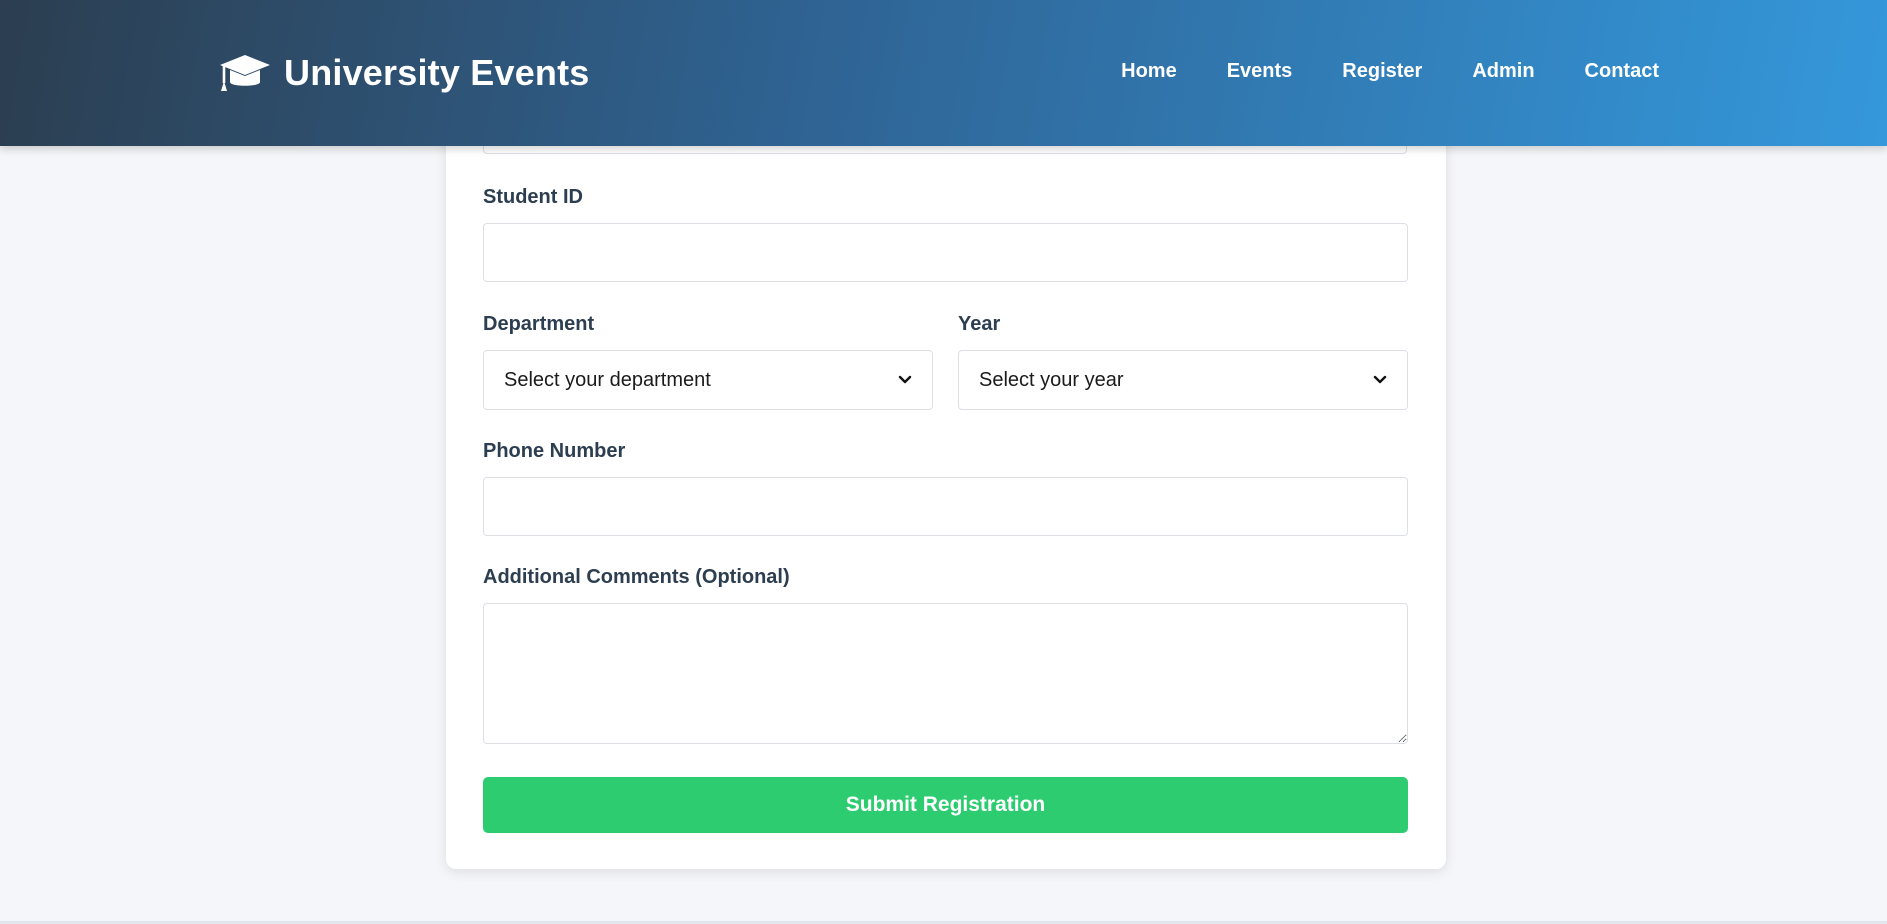 Image resolution: width=1887 pixels, height=924 pixels. What do you see at coordinates (245, 73) in the screenshot?
I see `graduation-cap-icon` at bounding box center [245, 73].